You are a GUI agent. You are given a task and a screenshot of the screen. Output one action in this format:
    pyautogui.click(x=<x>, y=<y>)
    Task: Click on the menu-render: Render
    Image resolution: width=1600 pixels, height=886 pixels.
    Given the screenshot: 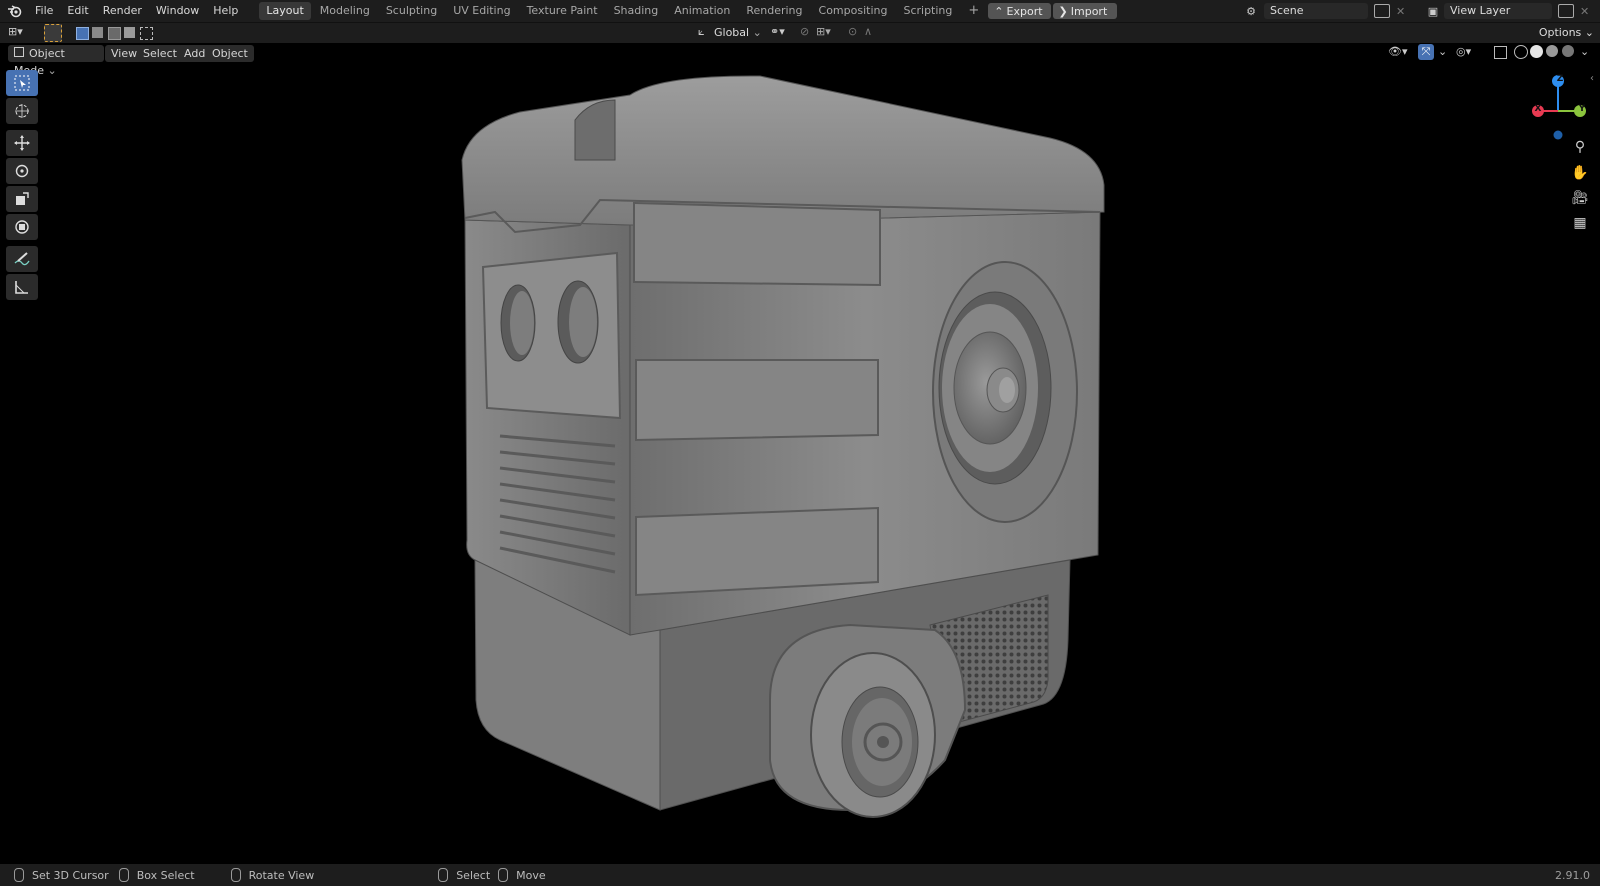 What is the action you would take?
    pyautogui.click(x=122, y=11)
    